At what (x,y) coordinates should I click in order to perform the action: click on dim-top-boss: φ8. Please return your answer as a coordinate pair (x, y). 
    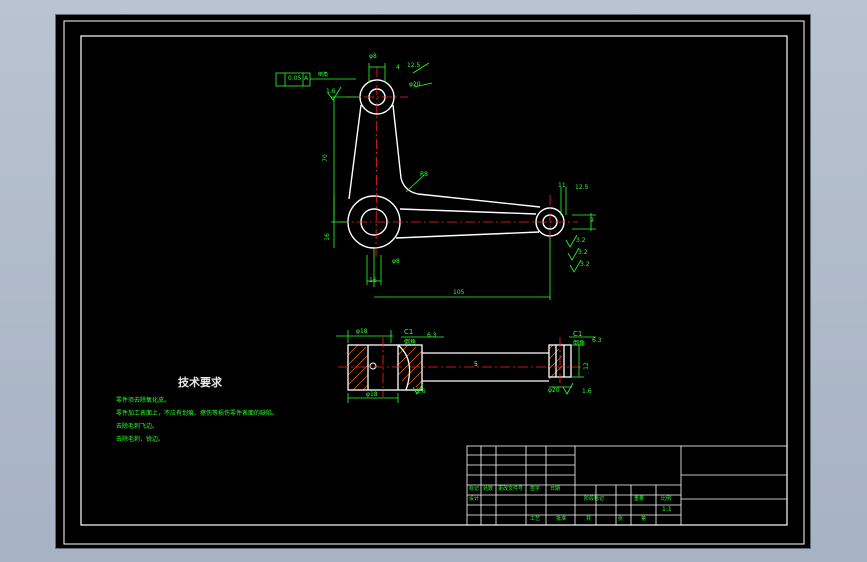
    Looking at the image, I should click on (373, 56).